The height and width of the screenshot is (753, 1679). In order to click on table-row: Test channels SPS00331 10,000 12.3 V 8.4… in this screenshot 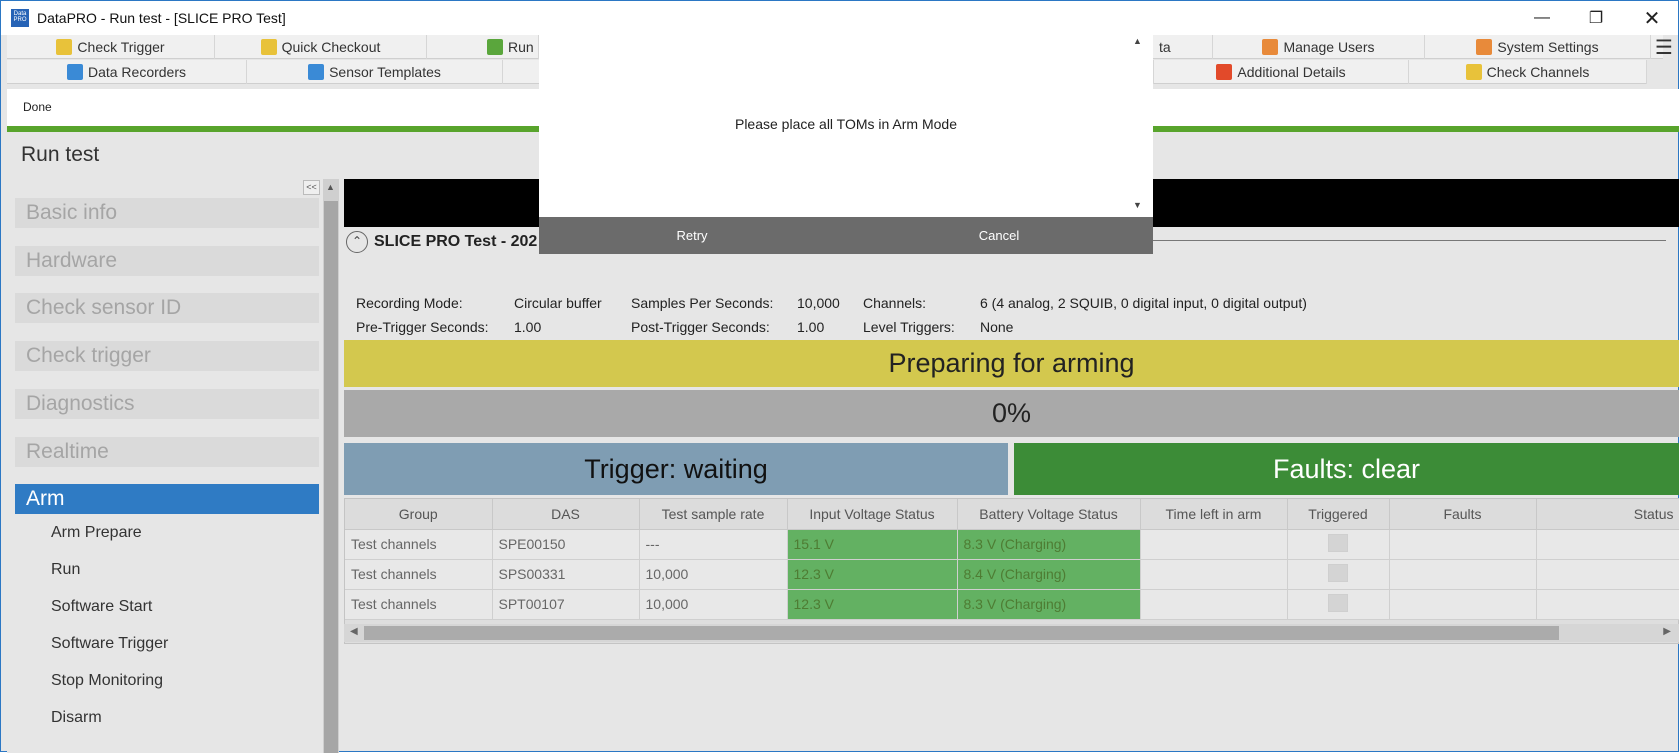, I will do `click(1012, 574)`.